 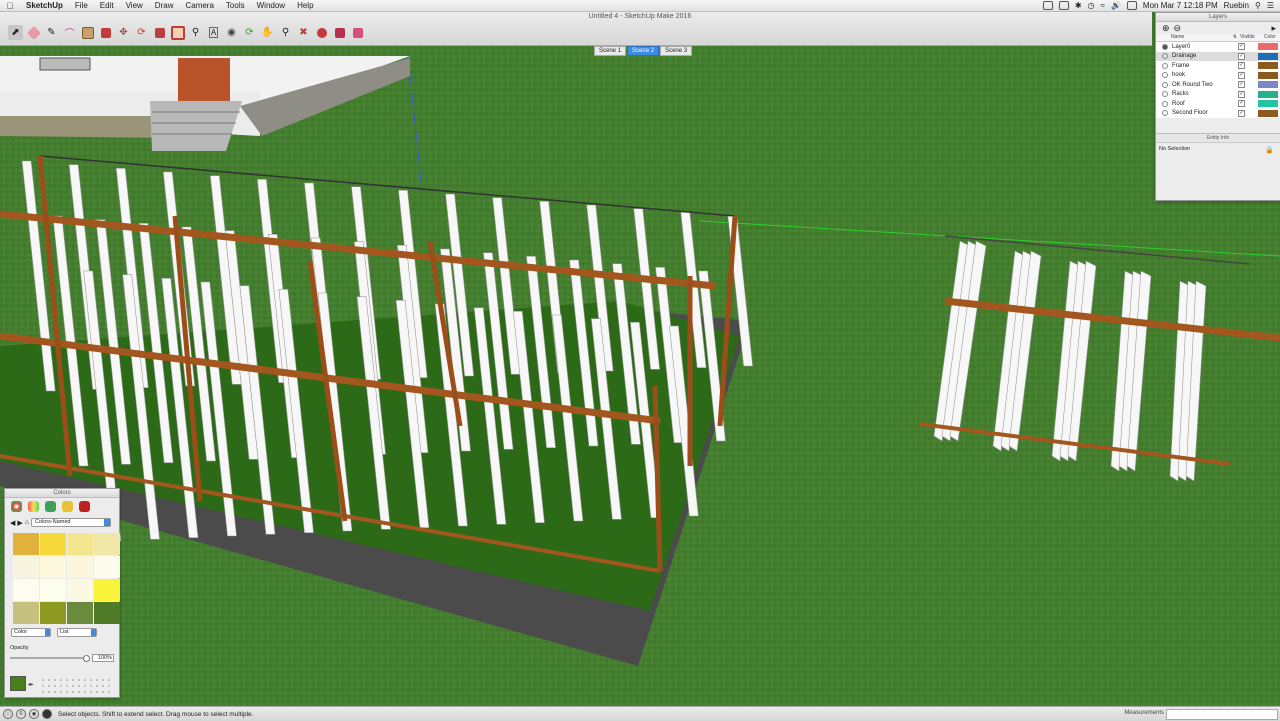 I want to click on arc-tool: ⌒, so click(x=69, y=32).